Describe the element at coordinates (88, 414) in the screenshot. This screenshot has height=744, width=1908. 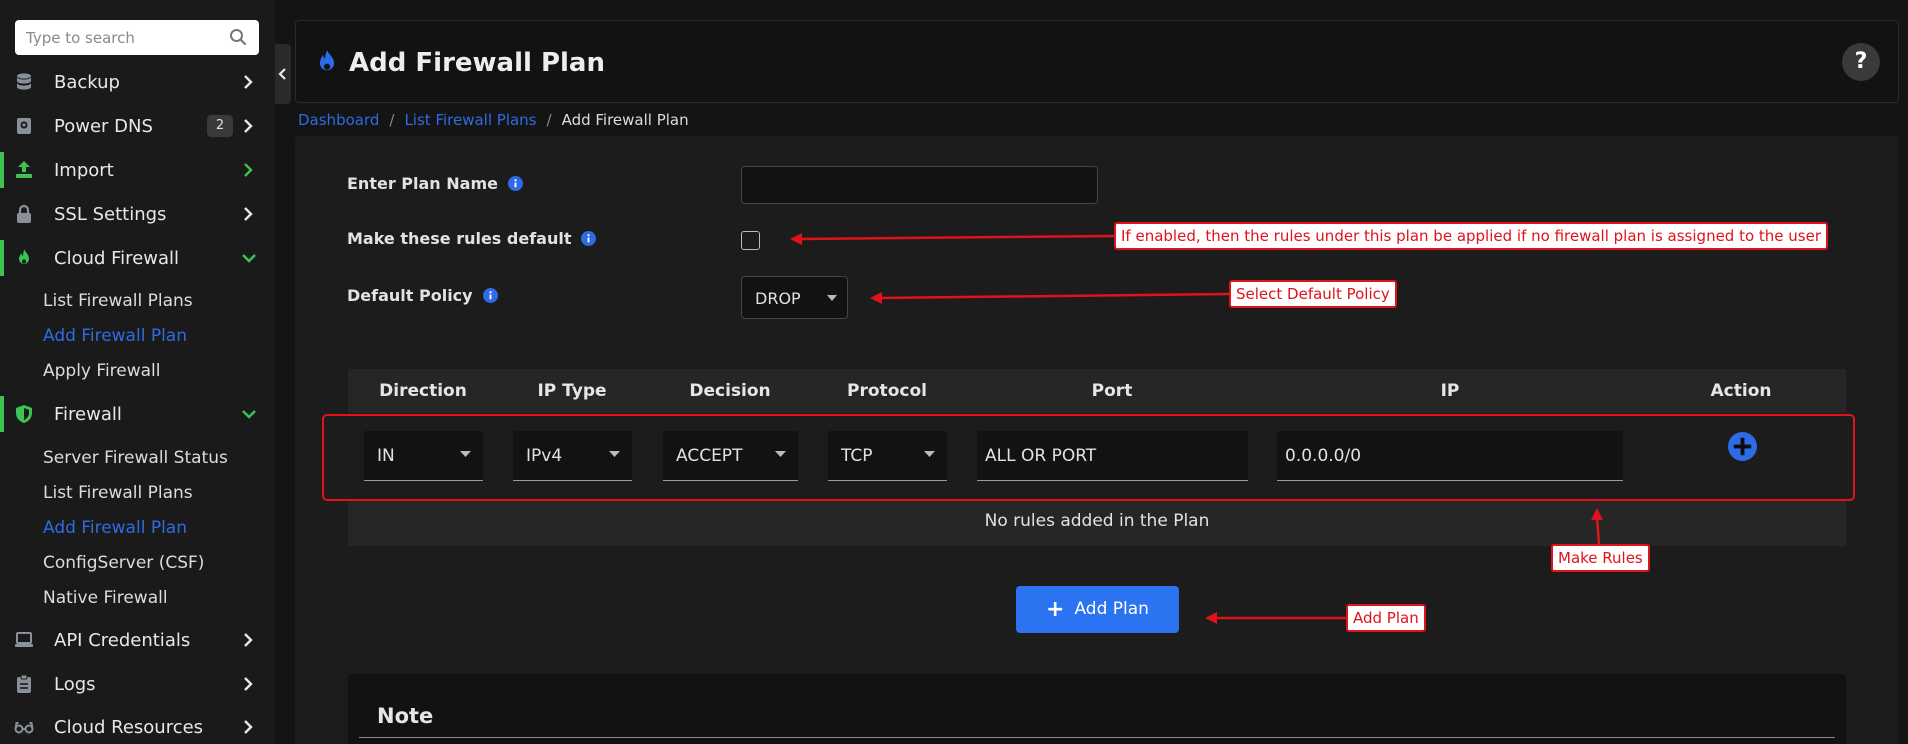
I see `sidebar-item-label: Firewall` at that location.